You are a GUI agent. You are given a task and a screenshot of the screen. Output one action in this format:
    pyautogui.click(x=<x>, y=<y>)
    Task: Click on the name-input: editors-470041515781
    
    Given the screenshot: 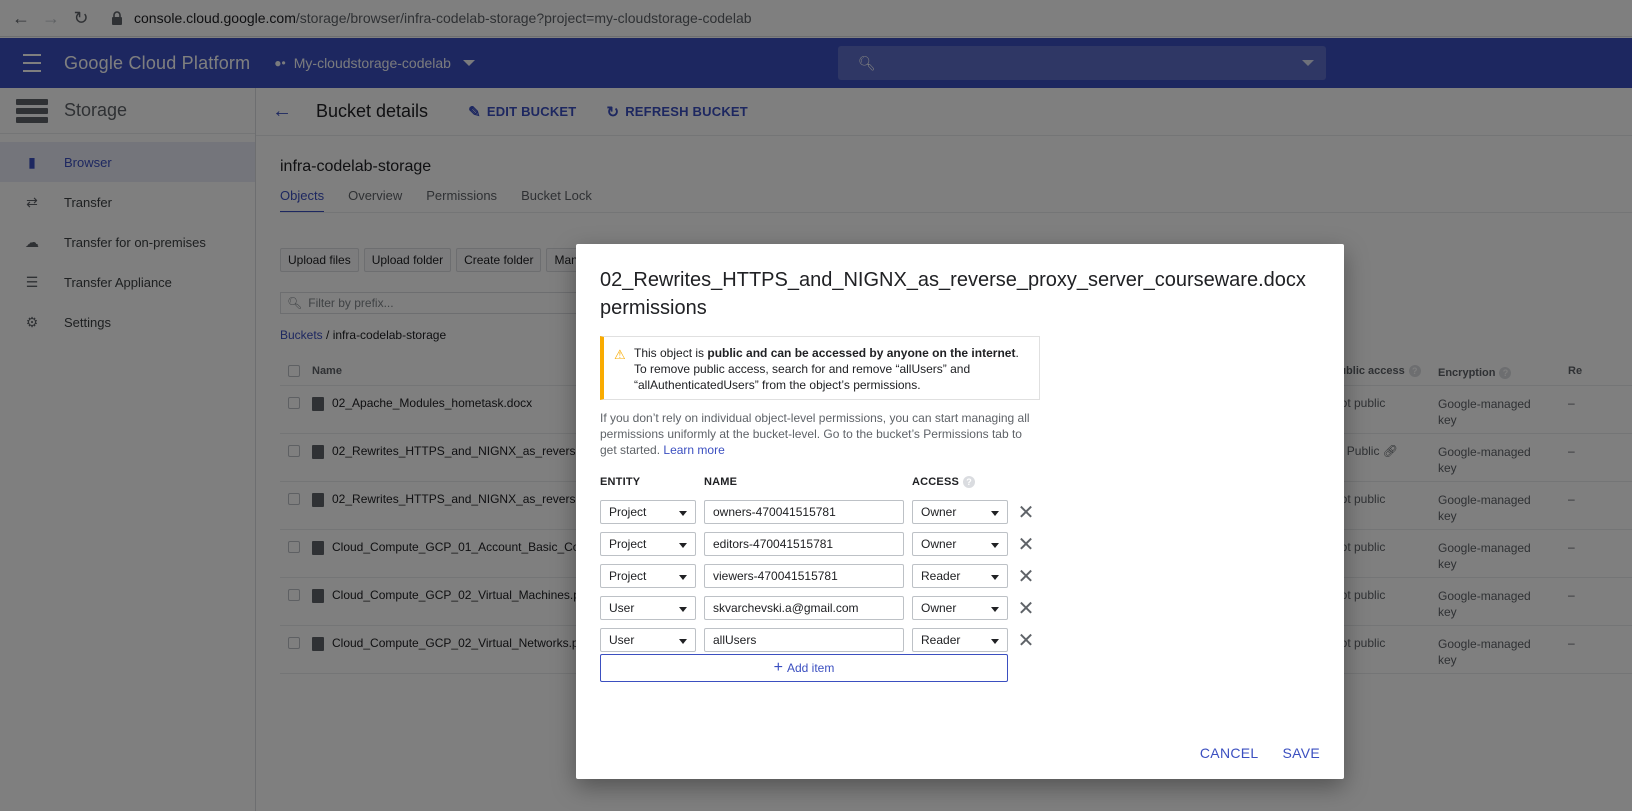 What is the action you would take?
    pyautogui.click(x=804, y=544)
    